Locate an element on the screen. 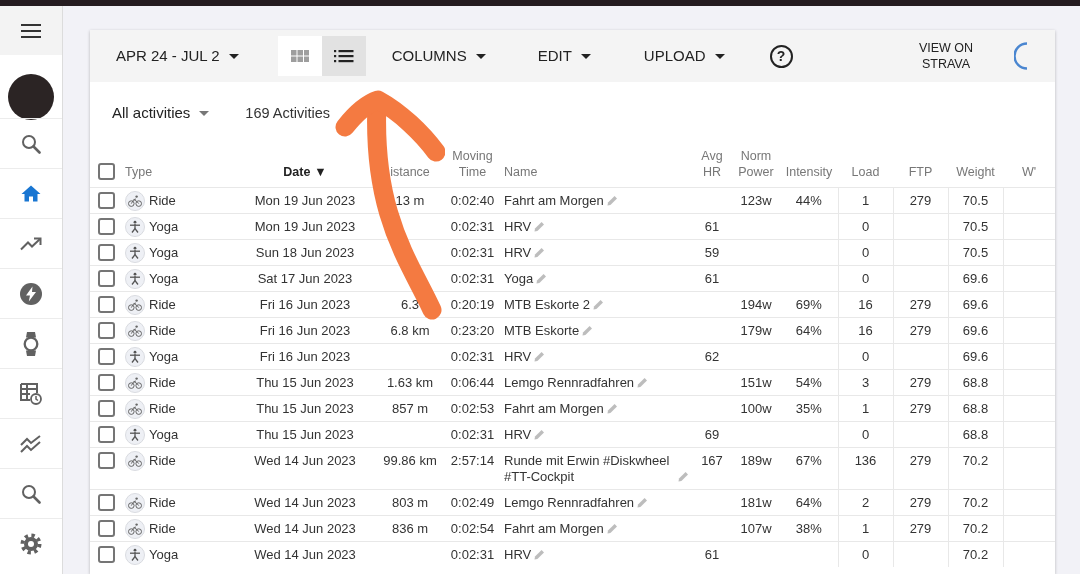 This screenshot has height=574, width=1080. activity-name: MTB Eskorte is located at coordinates (542, 330).